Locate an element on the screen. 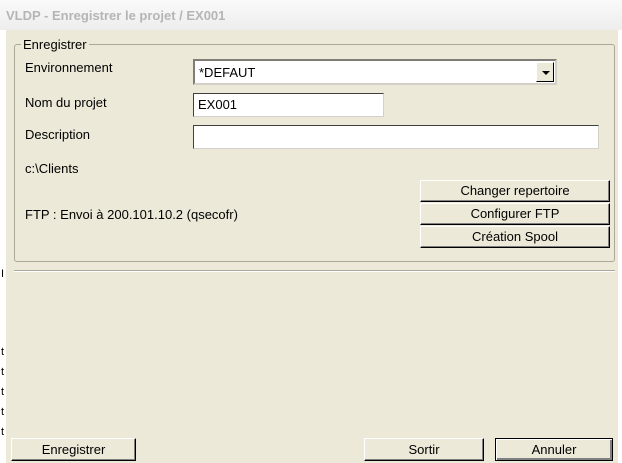  configurer-ftp-button: Configurer FTP is located at coordinates (515, 214).